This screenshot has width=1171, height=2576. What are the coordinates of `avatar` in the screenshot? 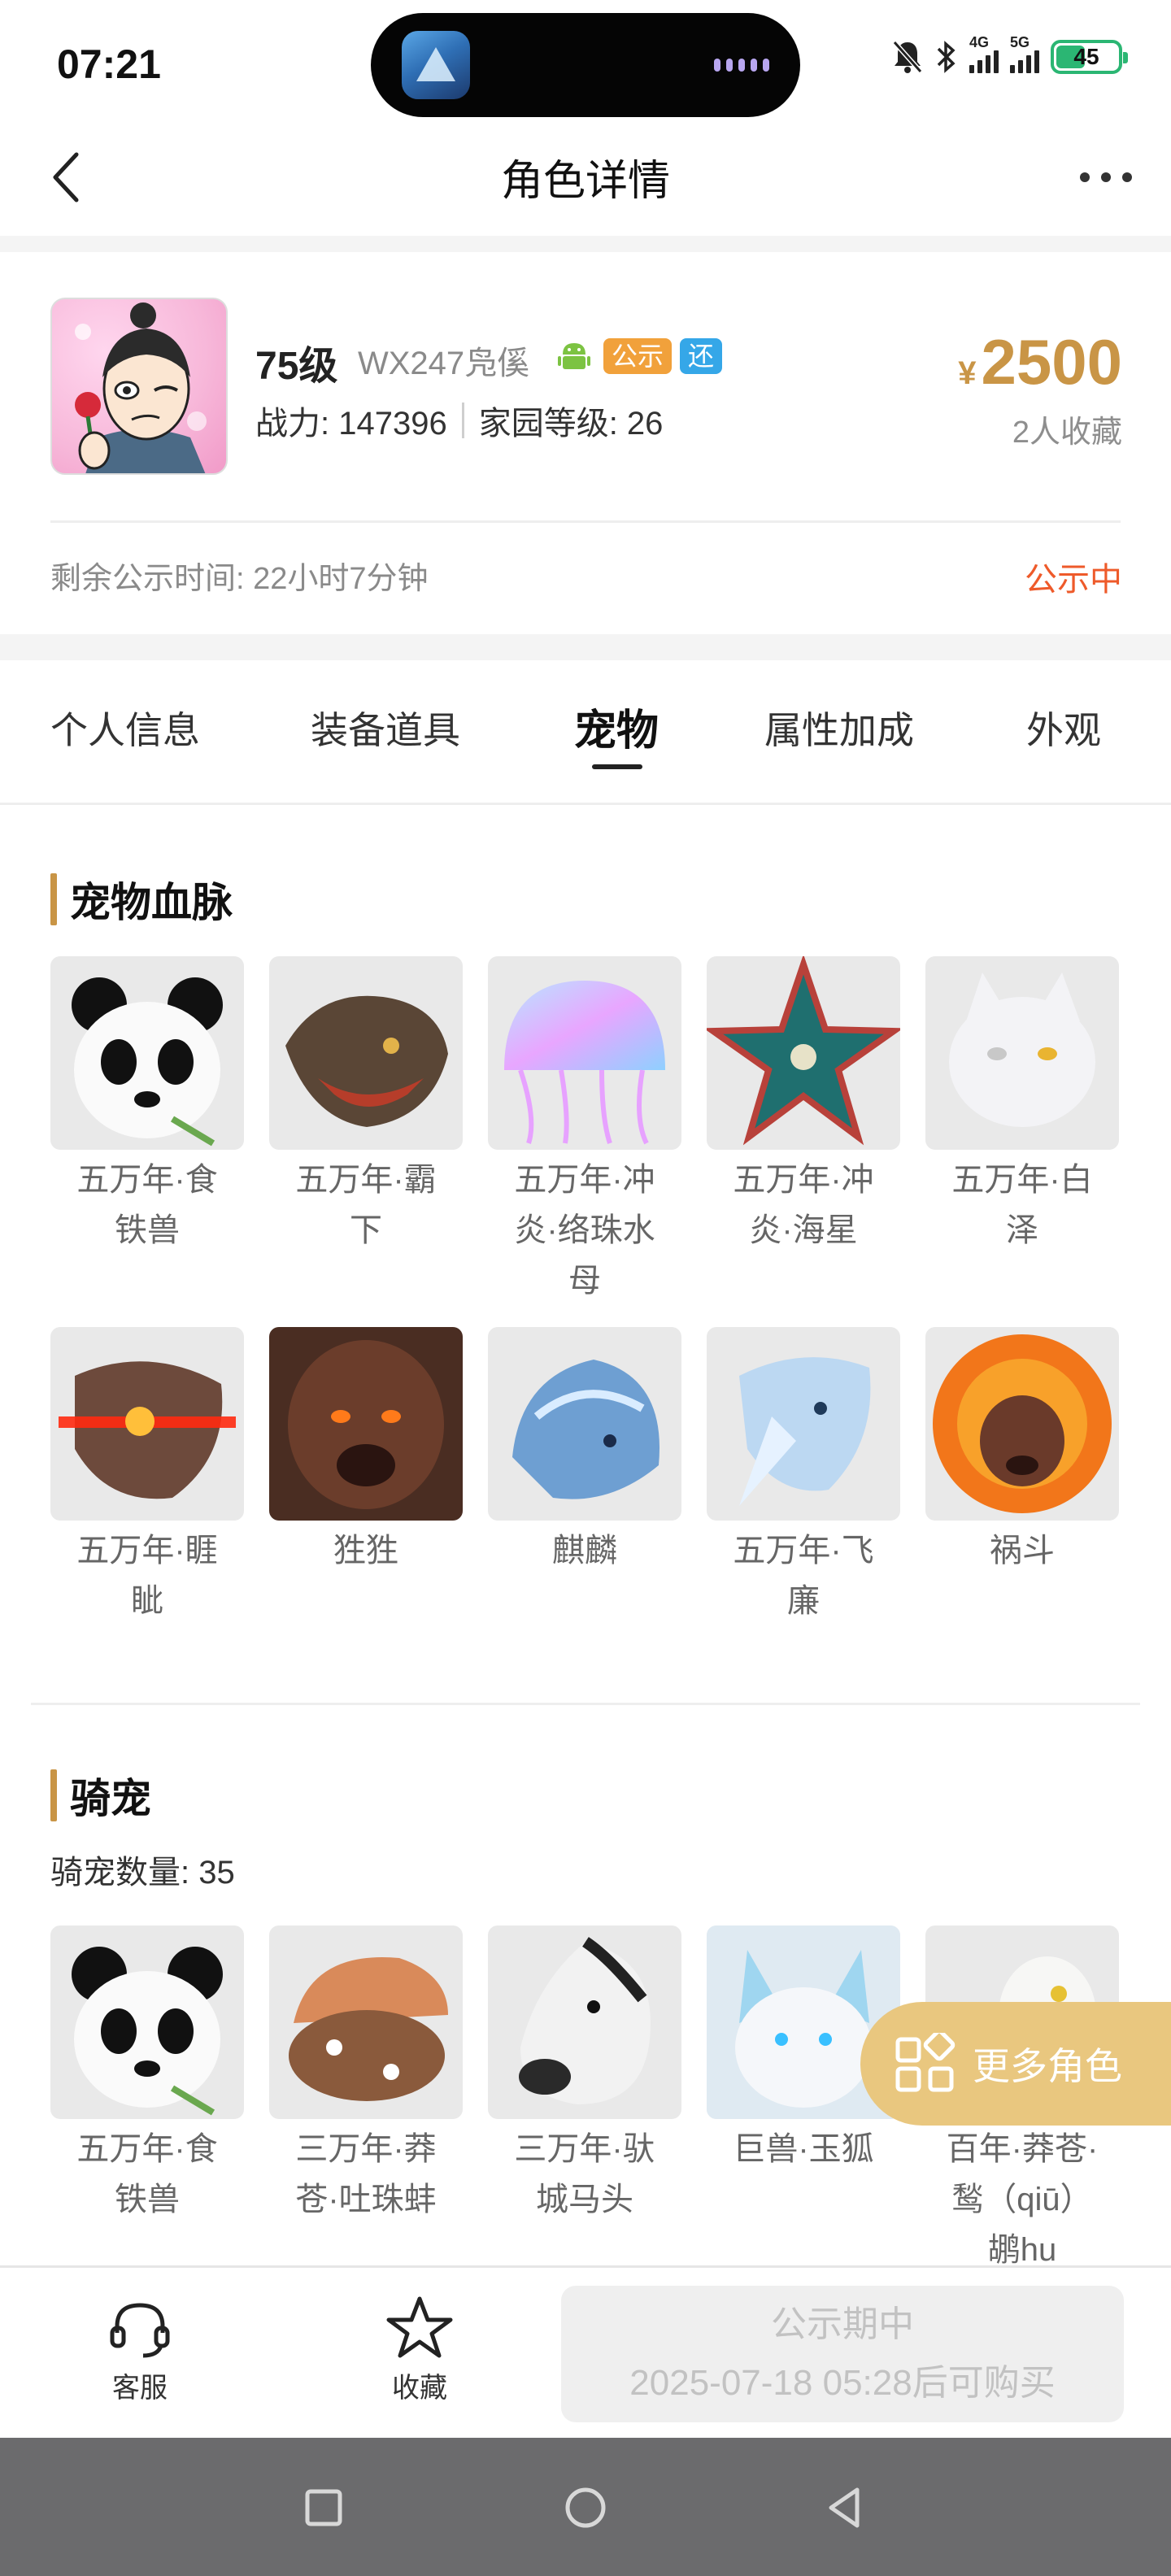 It's located at (139, 387).